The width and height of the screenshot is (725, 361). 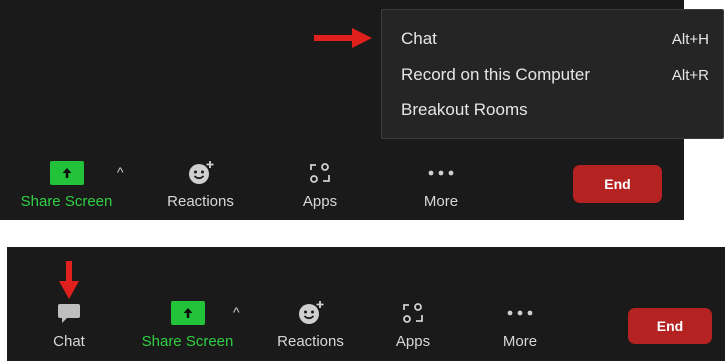 What do you see at coordinates (69, 313) in the screenshot?
I see `chat-icon` at bounding box center [69, 313].